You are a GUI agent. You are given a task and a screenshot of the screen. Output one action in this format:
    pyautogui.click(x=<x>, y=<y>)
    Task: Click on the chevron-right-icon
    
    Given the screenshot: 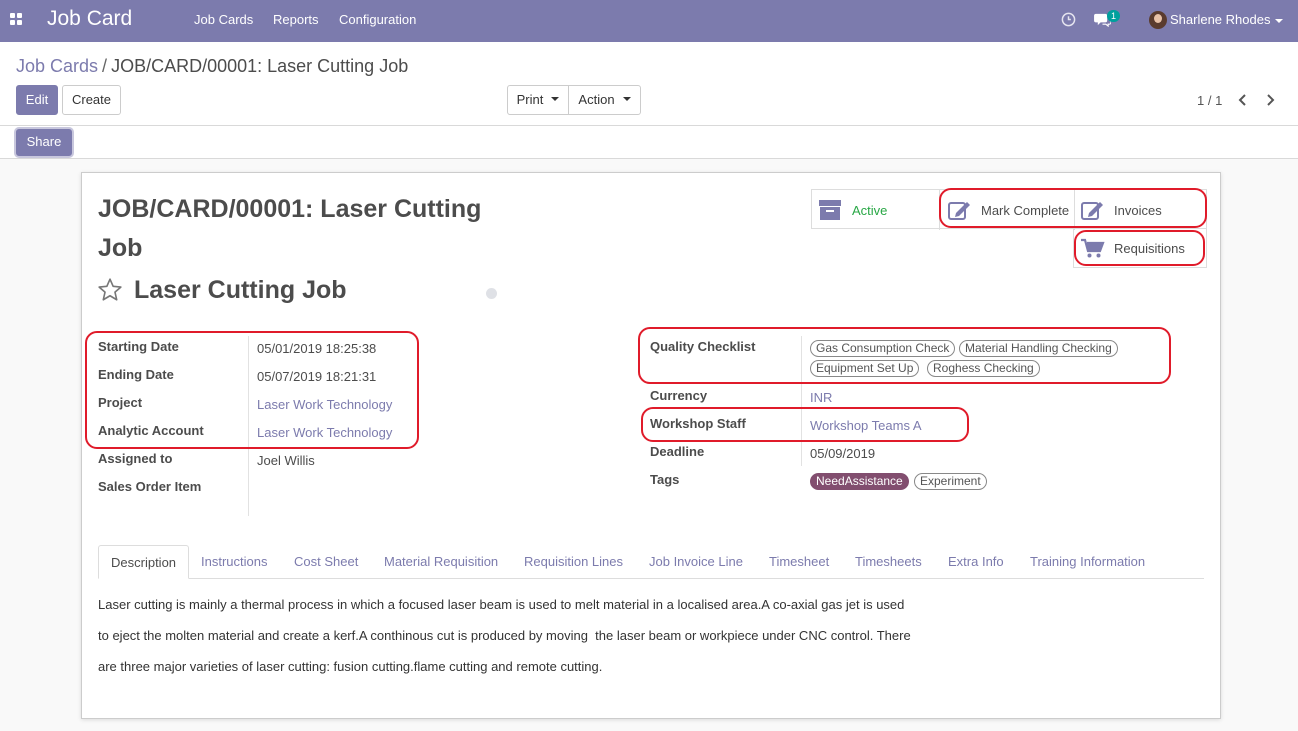 What is the action you would take?
    pyautogui.click(x=1270, y=100)
    